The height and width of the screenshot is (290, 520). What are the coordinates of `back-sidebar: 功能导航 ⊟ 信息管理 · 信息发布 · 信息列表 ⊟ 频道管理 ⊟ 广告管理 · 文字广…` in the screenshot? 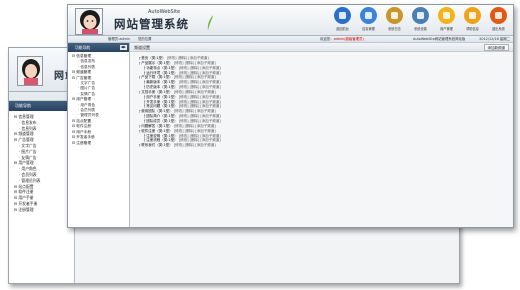 It's located at (42, 192).